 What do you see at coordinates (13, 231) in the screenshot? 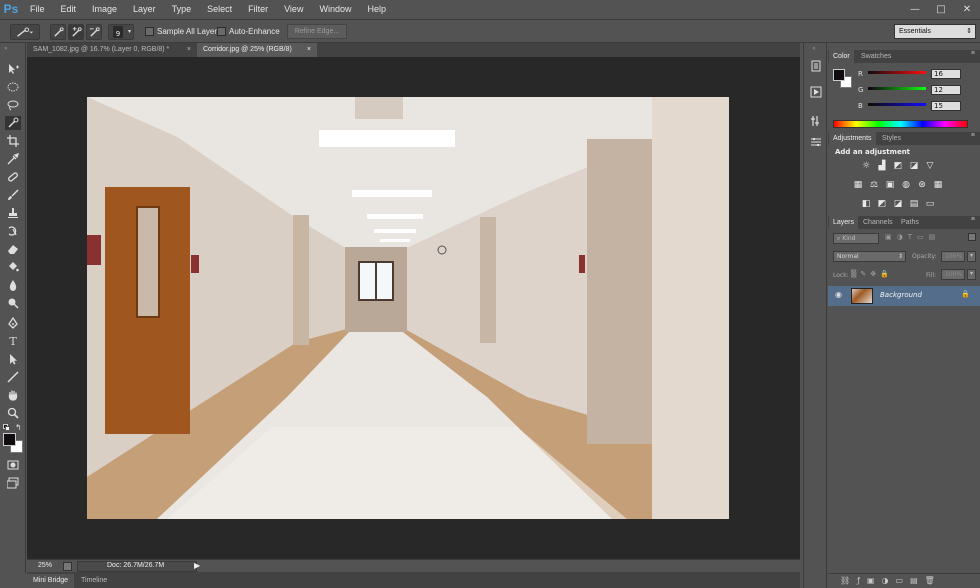
I see `history-brush-tool` at bounding box center [13, 231].